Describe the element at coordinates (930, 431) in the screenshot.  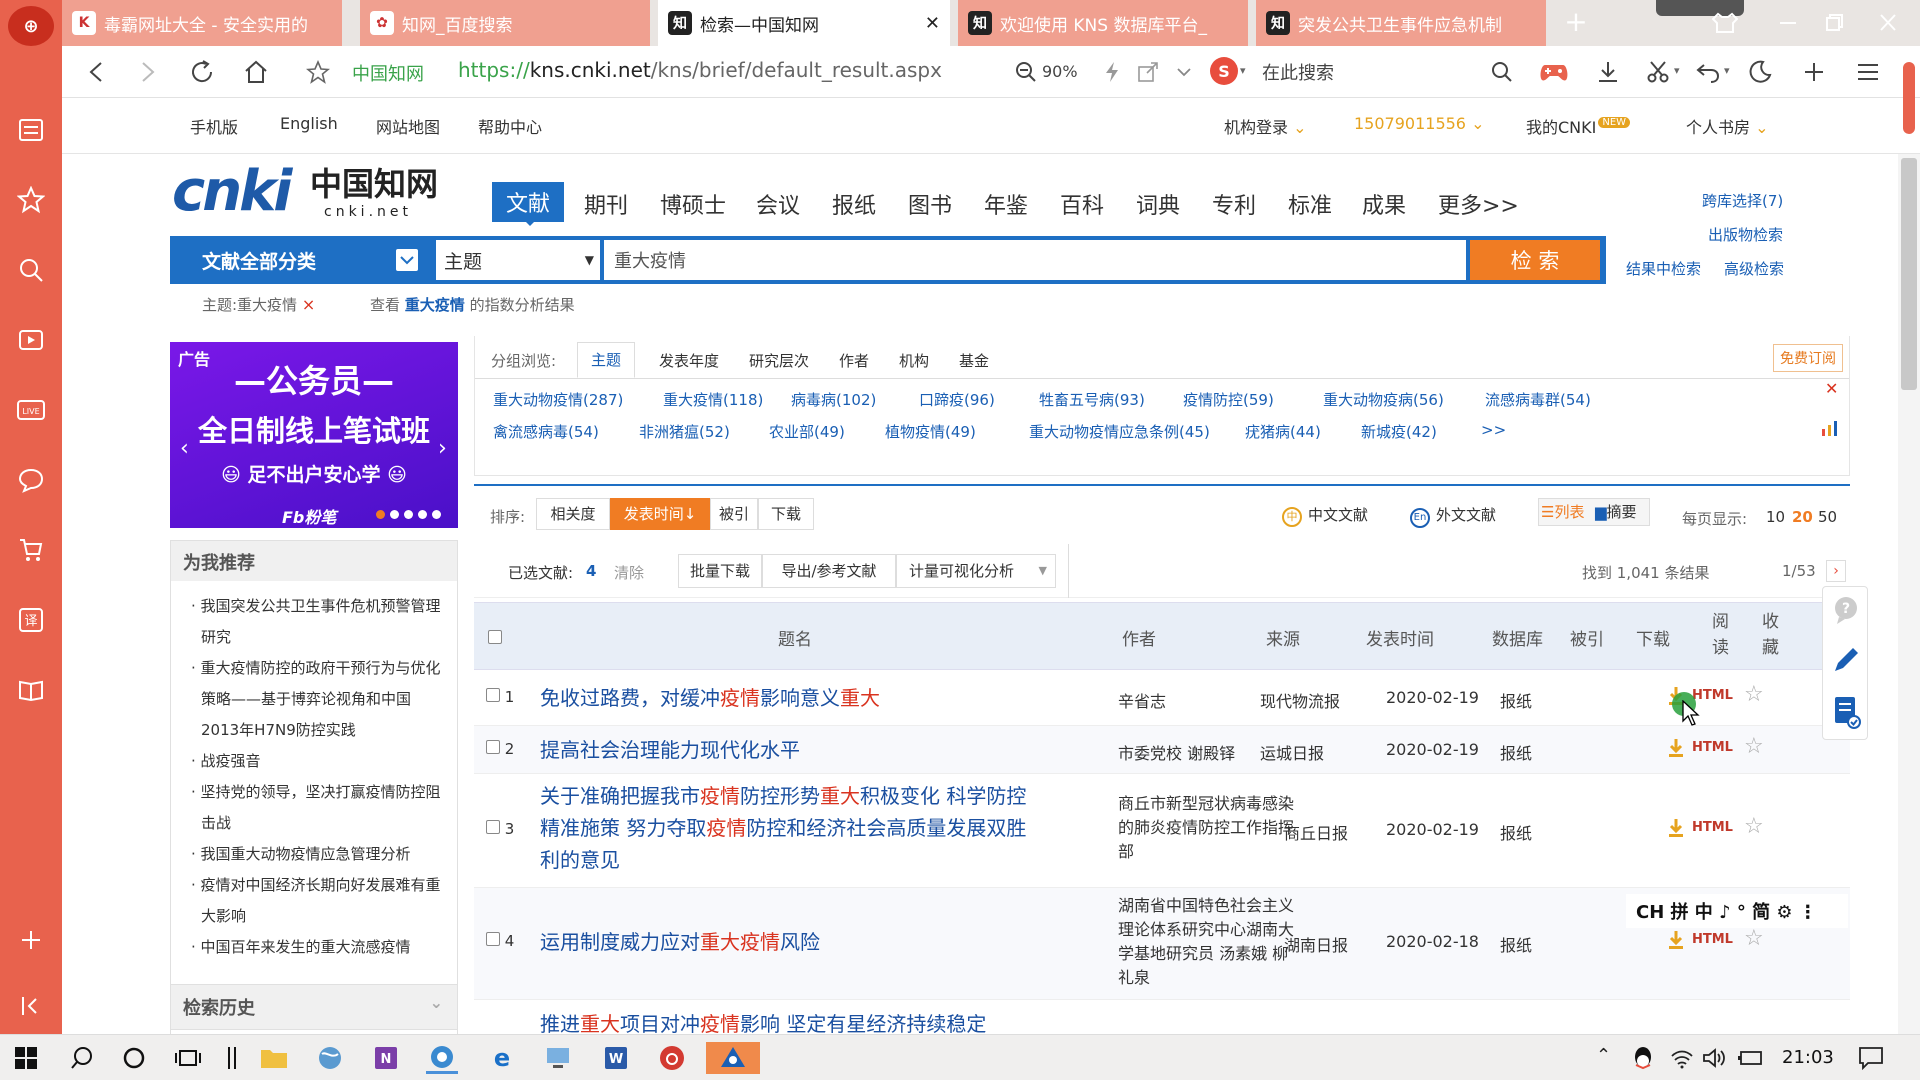
I see `group-item: 植物疫情(49)` at that location.